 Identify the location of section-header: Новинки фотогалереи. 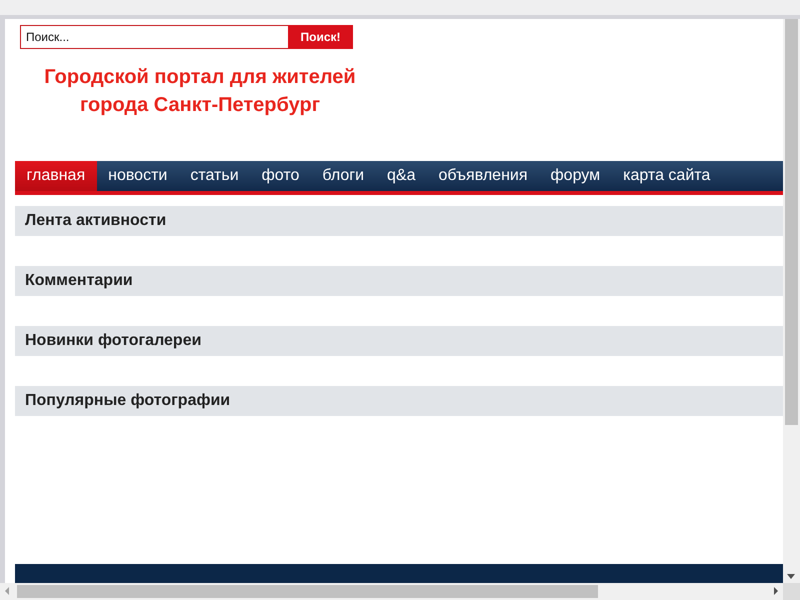
(399, 341).